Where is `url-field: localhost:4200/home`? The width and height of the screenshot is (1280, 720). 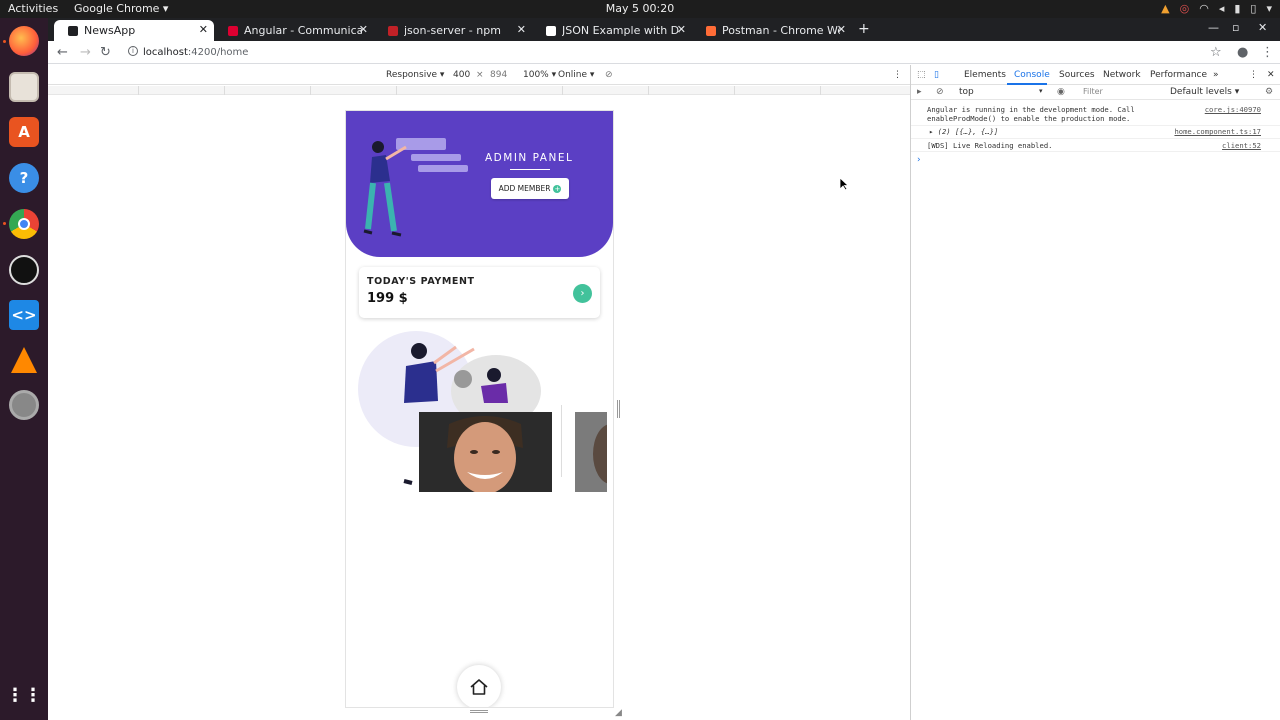
url-field: localhost:4200/home is located at coordinates (195, 52).